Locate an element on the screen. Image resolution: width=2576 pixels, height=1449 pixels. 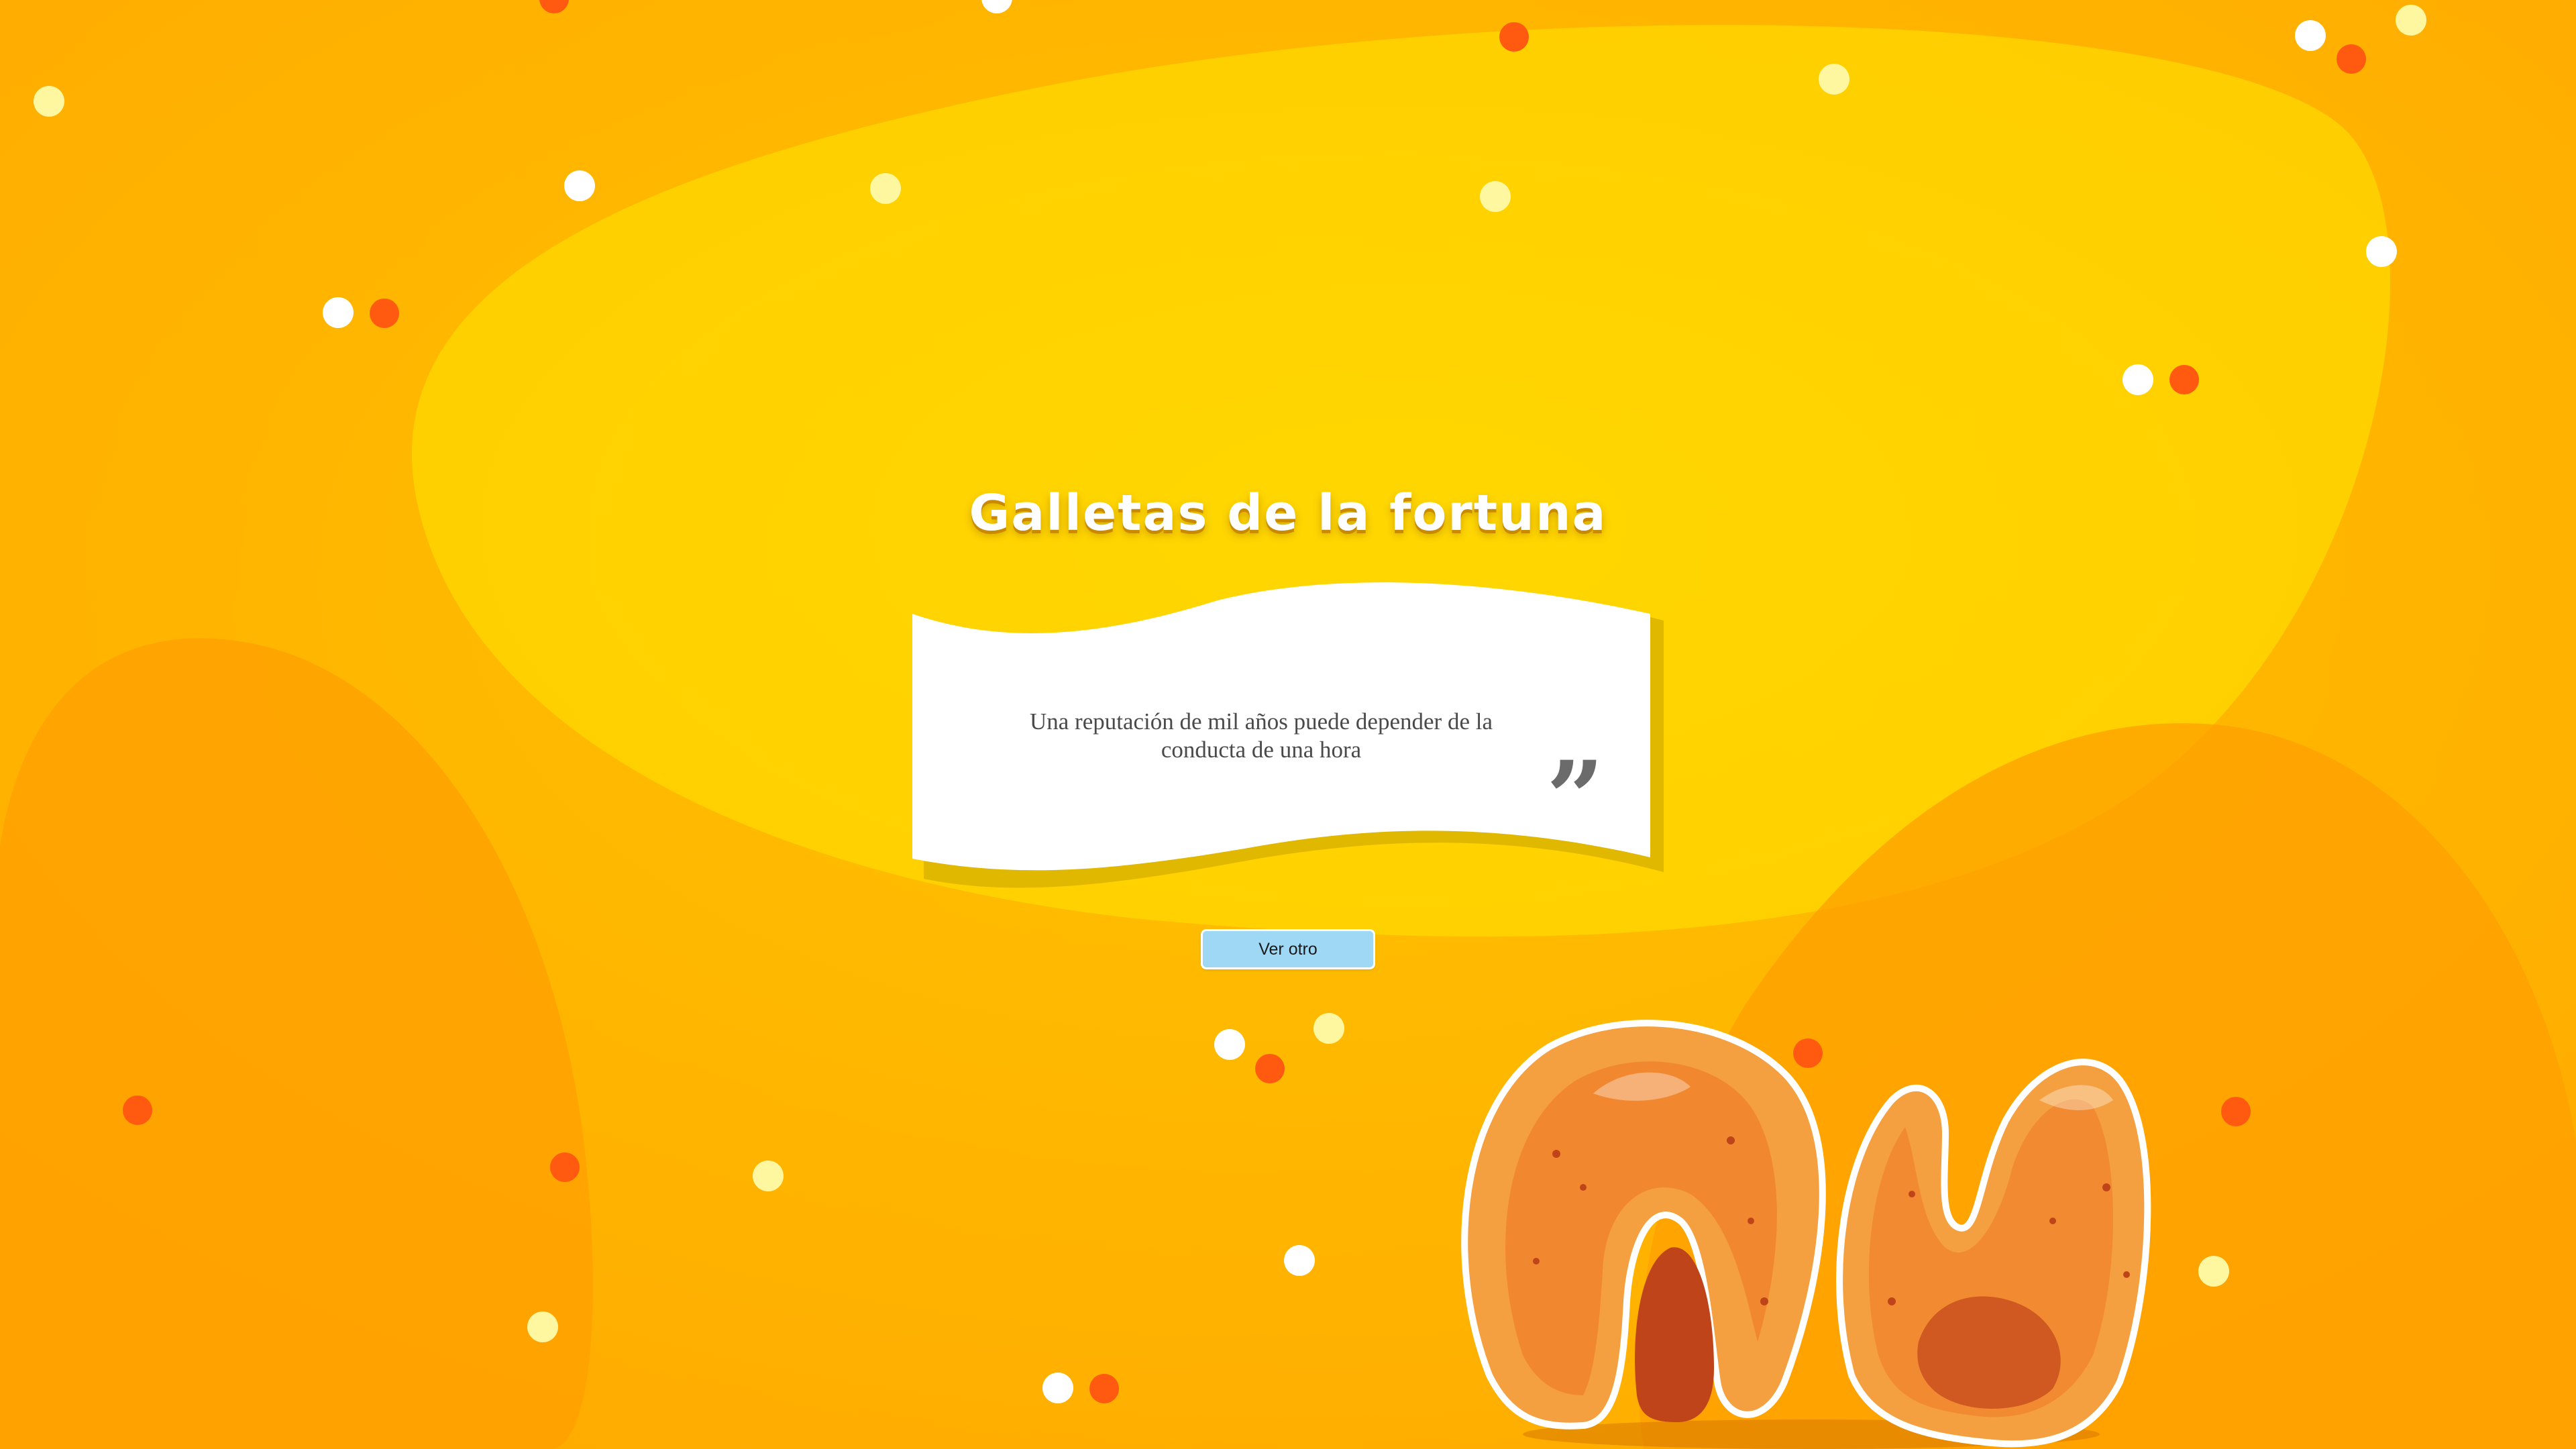
right-cookie-icon is located at coordinates (1993, 1253).